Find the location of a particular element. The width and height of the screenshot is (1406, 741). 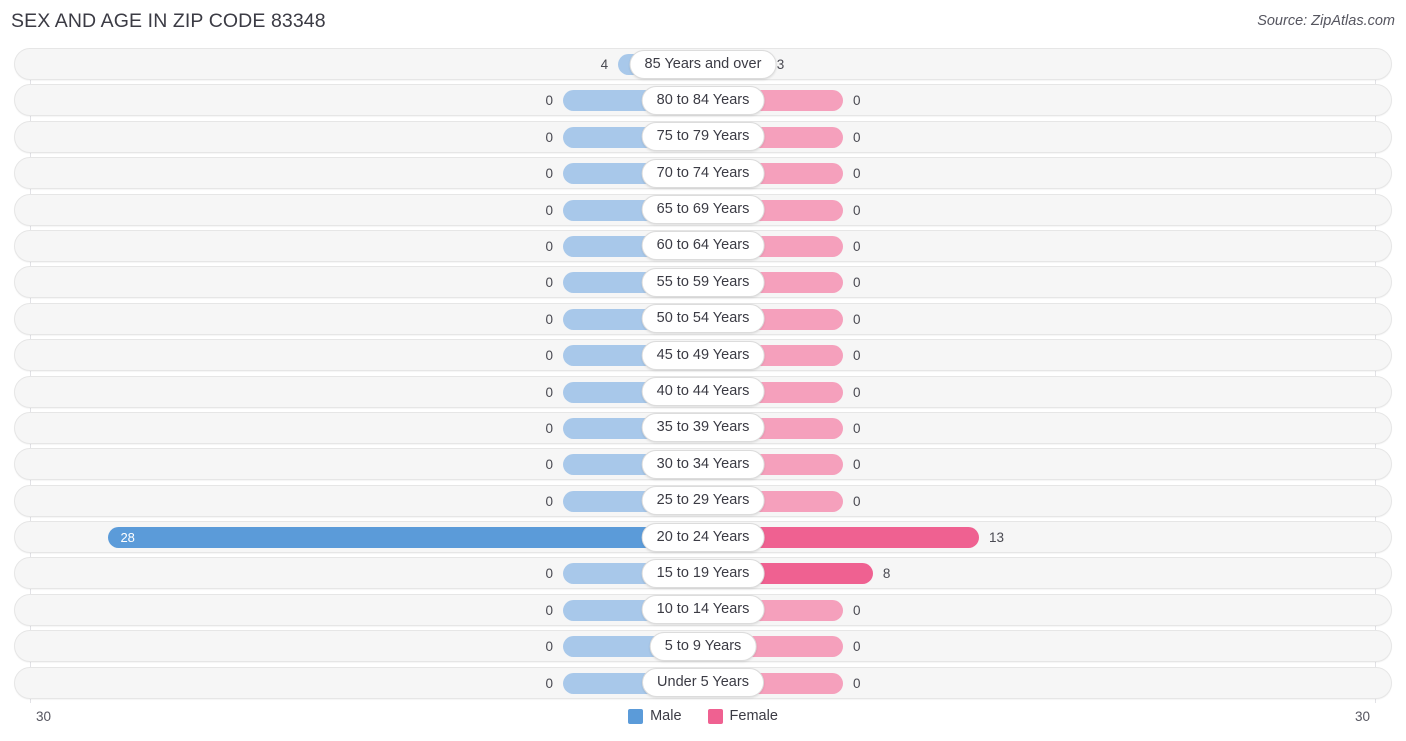

age-group-label: 30 to 34 Years is located at coordinates (703, 464).